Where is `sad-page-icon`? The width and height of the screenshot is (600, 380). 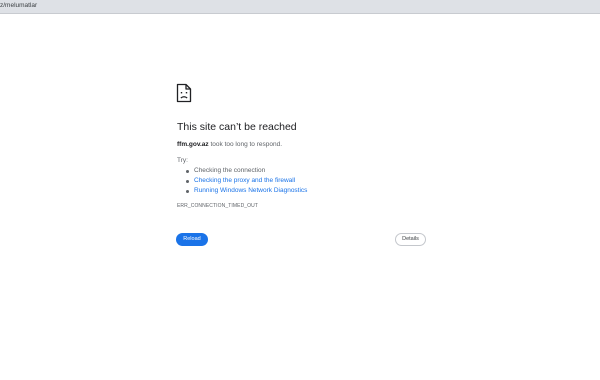
sad-page-icon is located at coordinates (184, 93).